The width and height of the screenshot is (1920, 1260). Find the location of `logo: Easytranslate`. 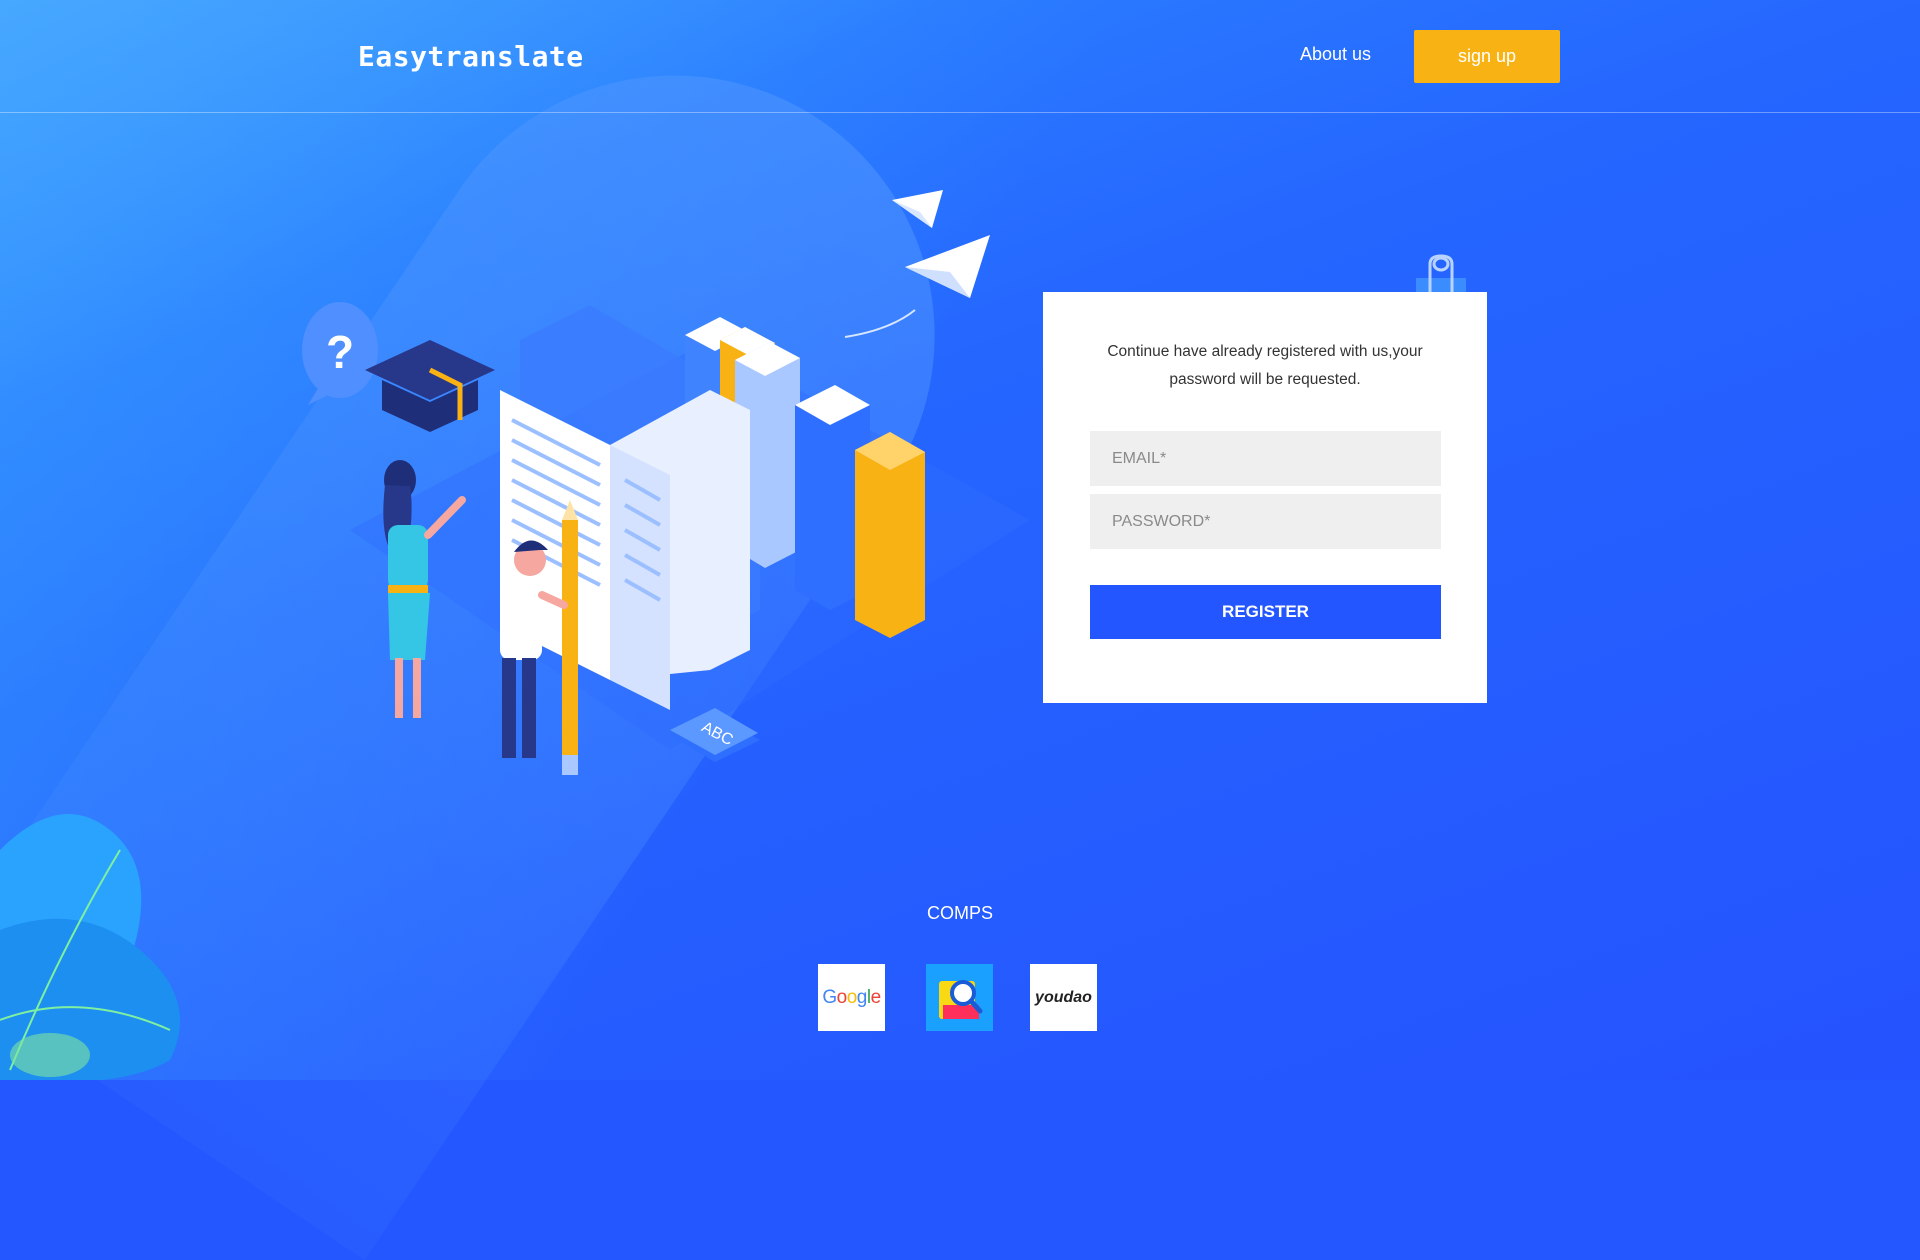

logo: Easytranslate is located at coordinates (471, 56).